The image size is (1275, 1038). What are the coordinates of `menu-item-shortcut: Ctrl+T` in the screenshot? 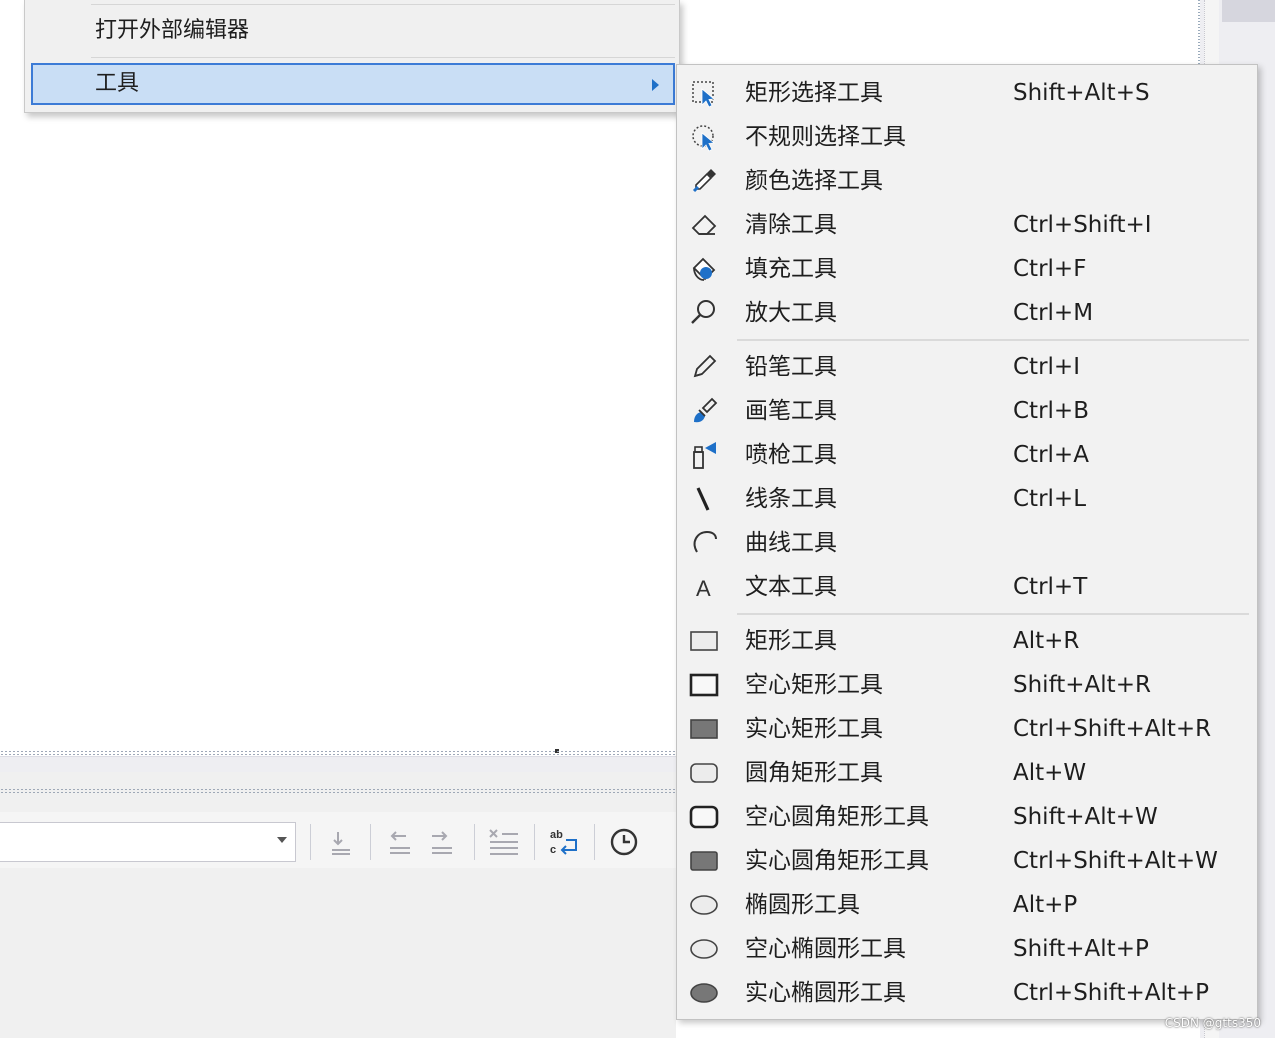 It's located at (1050, 587).